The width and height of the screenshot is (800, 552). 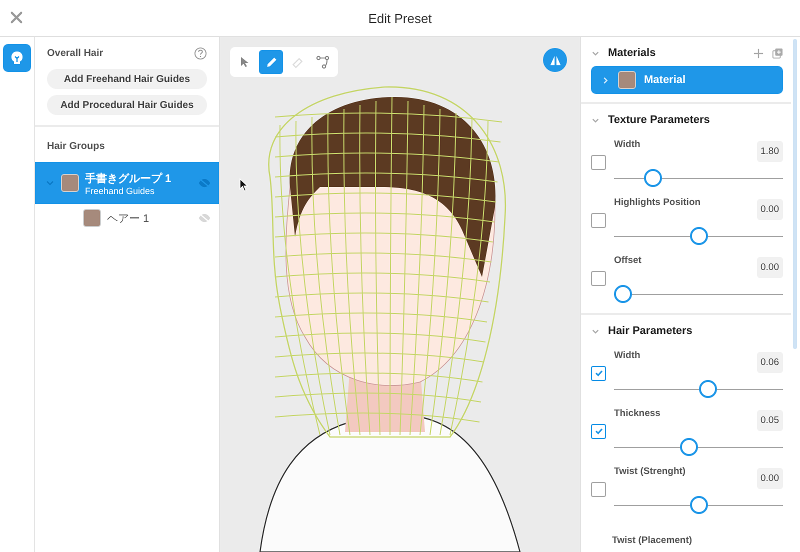 I want to click on add-guides-button: Add Procedural Hair Guides, so click(x=127, y=105).